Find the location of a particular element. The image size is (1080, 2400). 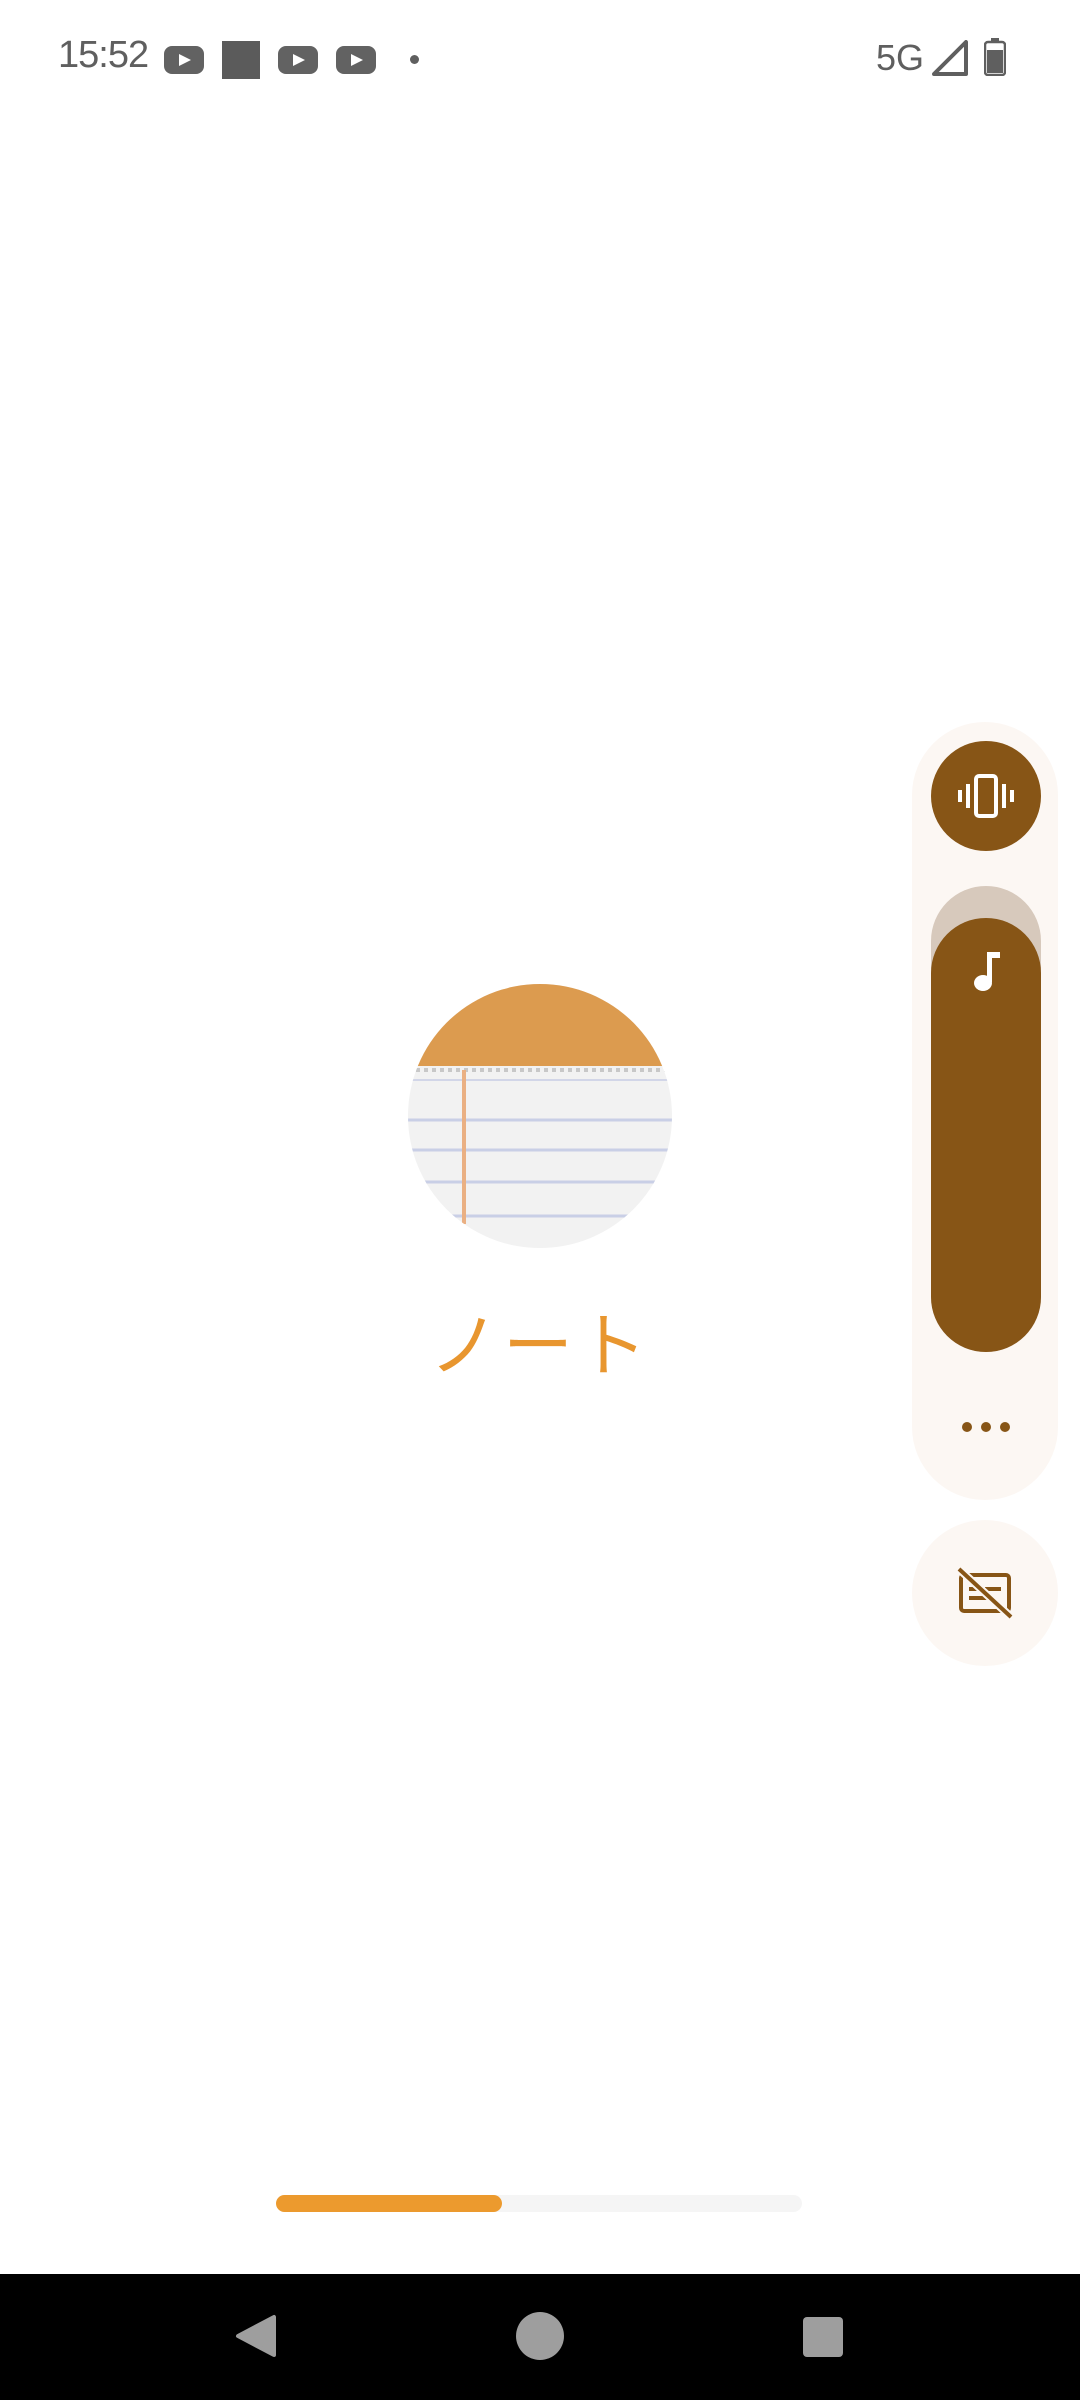

status-time: 15:52 is located at coordinates (103, 55).